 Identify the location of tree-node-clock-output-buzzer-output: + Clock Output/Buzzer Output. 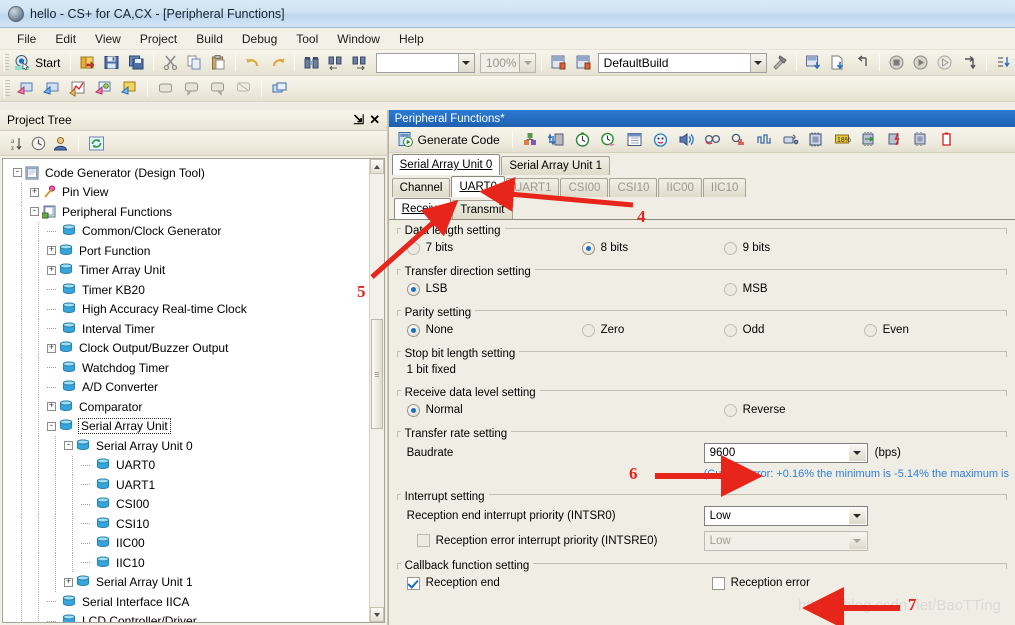
(186, 348).